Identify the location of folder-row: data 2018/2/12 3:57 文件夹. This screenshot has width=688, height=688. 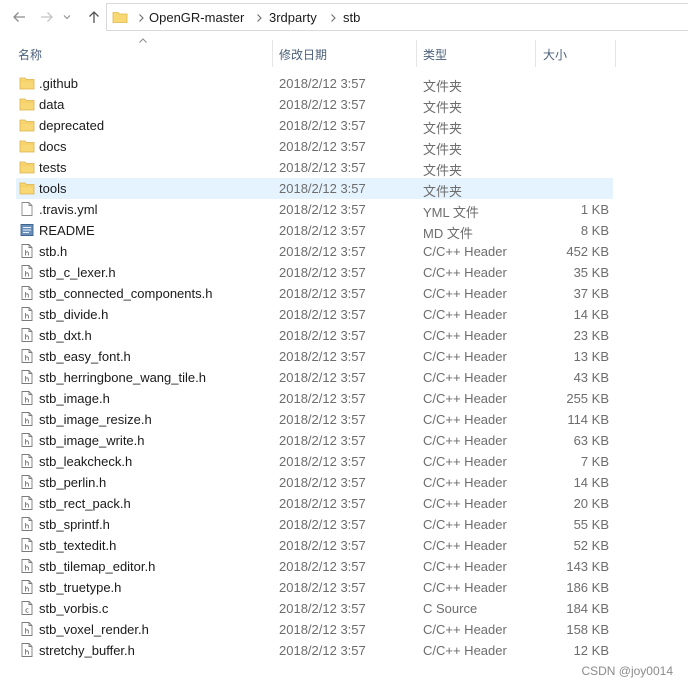
(344, 104).